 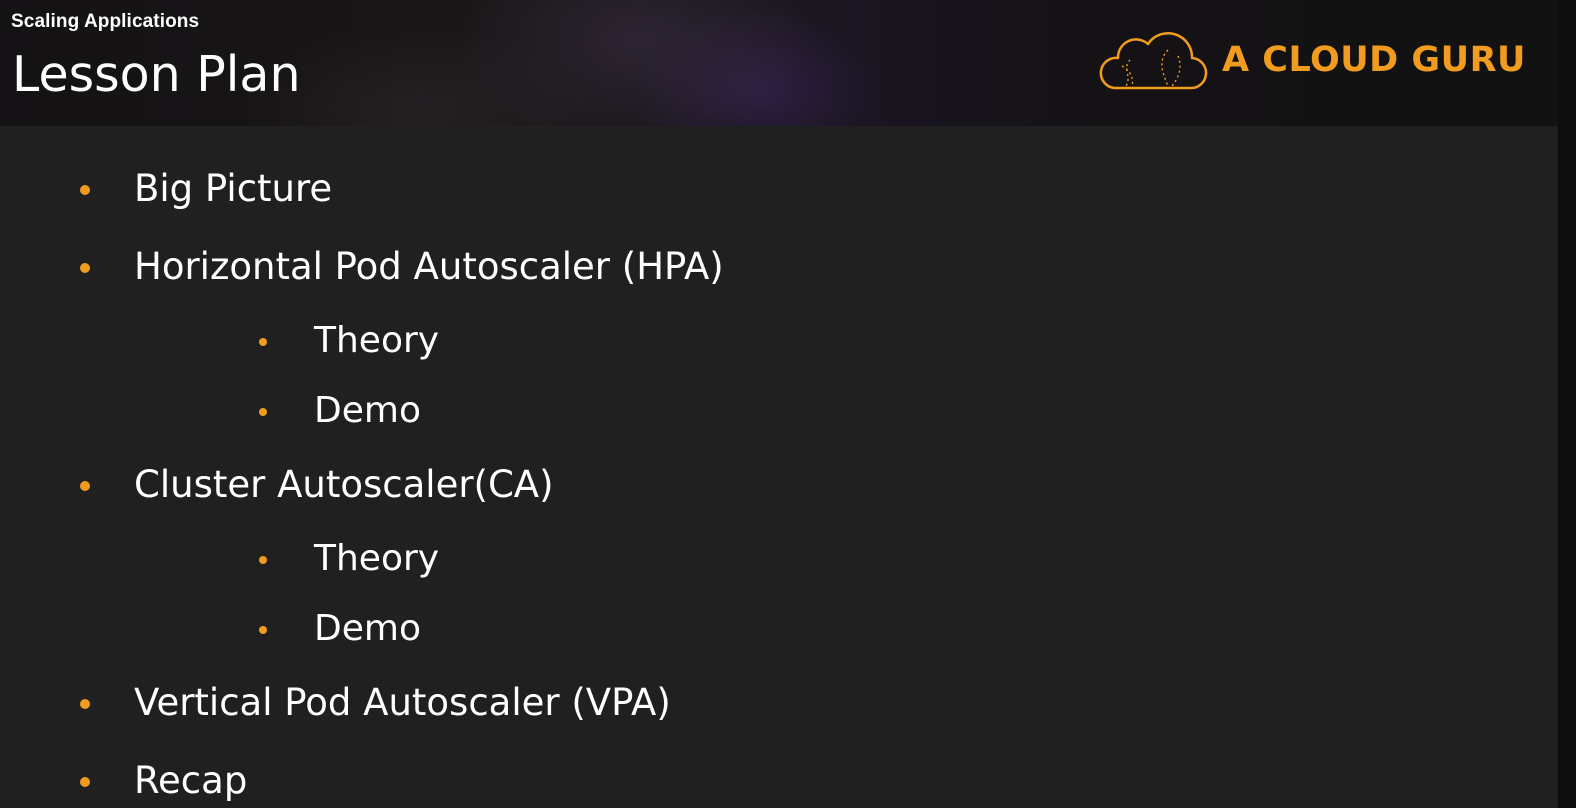 I want to click on outline-item: Horizontal Pod Autoscaler (HPA), so click(x=770, y=267).